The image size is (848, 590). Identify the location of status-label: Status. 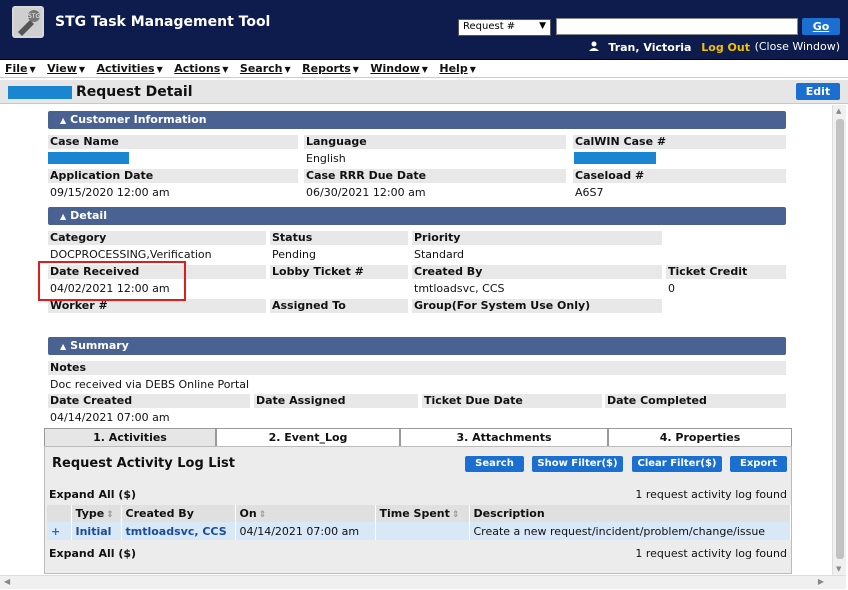
(339, 238).